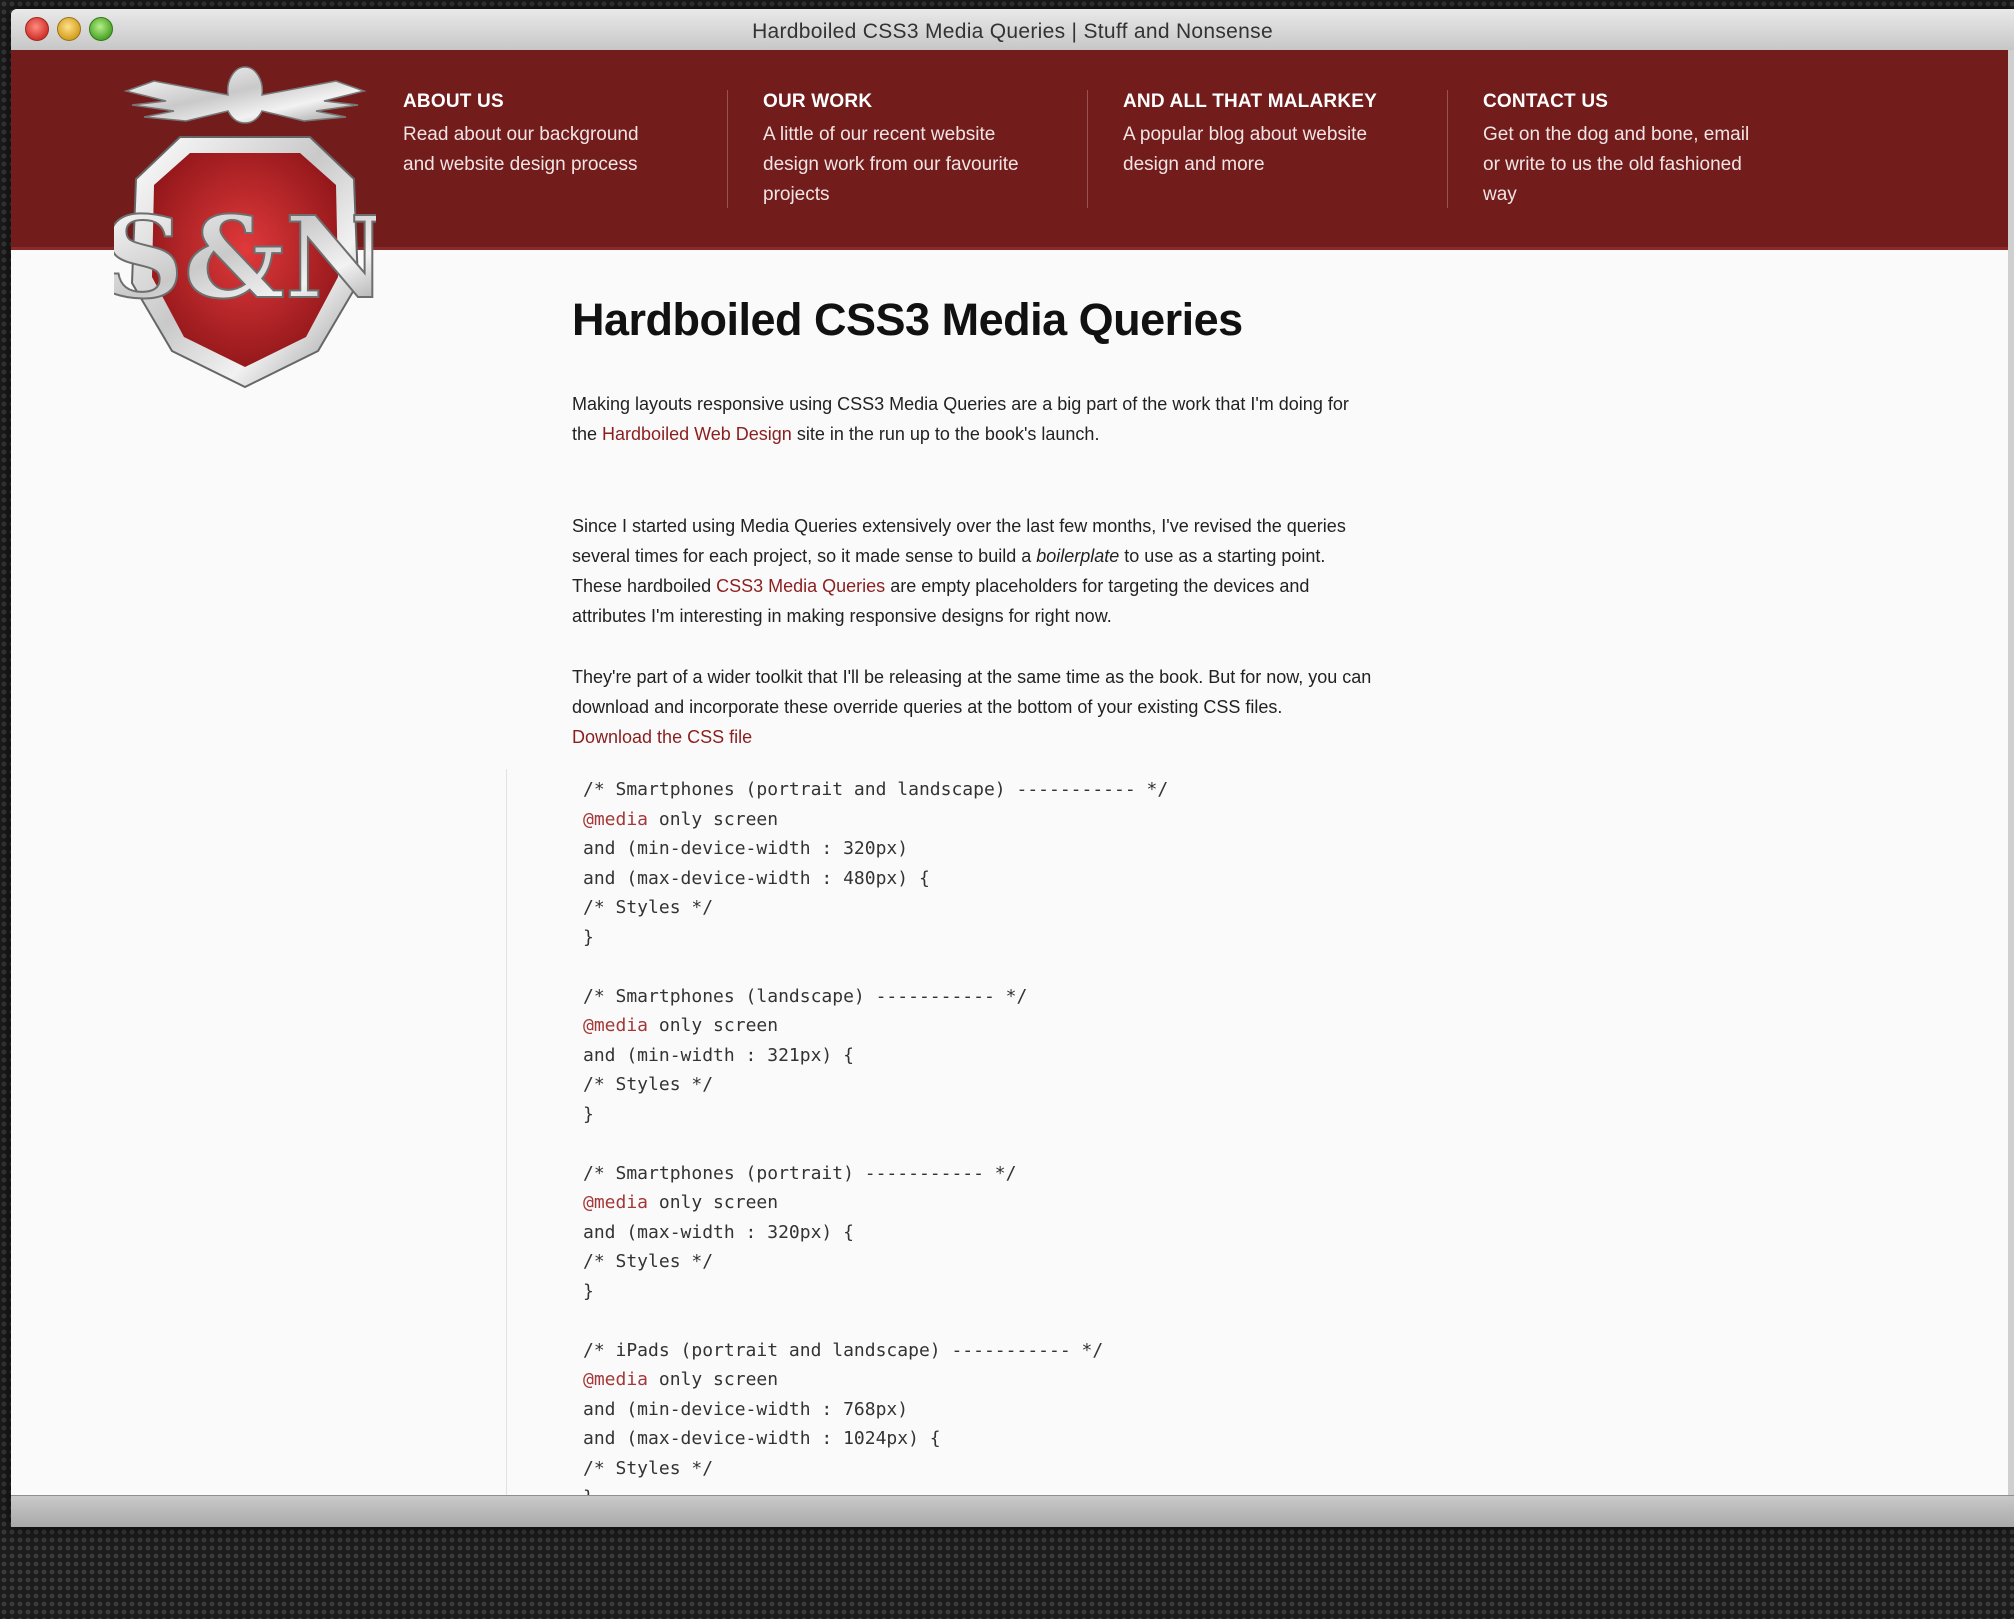 This screenshot has height=1619, width=2014. What do you see at coordinates (644, 586) in the screenshot?
I see `text-line: These hardboiled` at bounding box center [644, 586].